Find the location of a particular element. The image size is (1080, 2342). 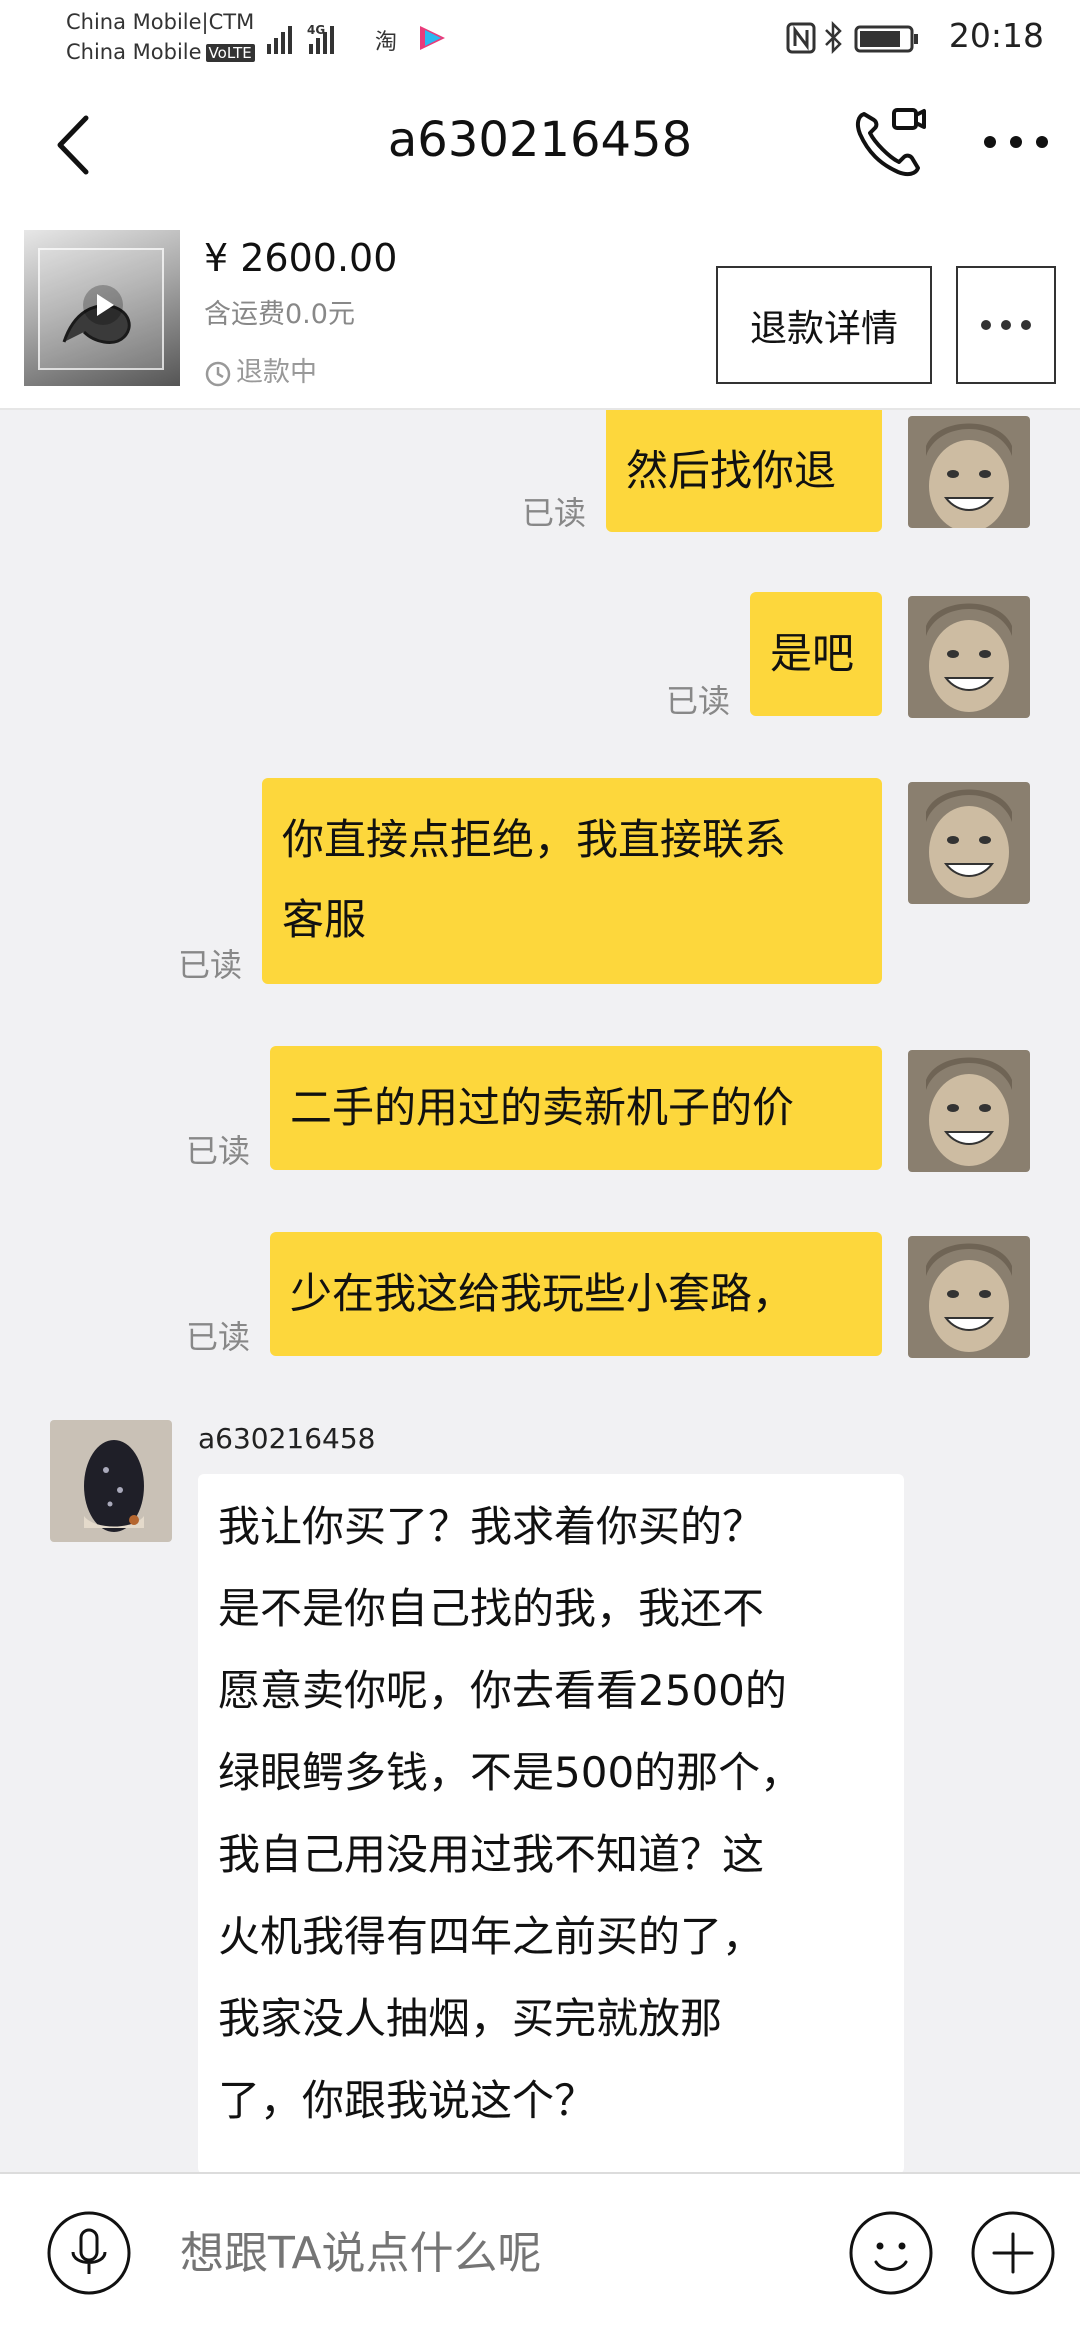

message-text: 二手的用过的卖新机子的价 is located at coordinates (542, 1107).